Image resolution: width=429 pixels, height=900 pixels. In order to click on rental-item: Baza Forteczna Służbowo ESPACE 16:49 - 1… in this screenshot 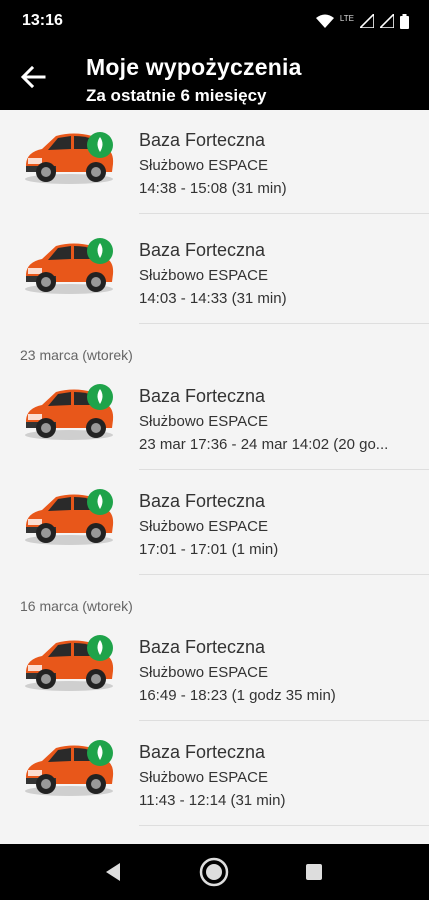, I will do `click(214, 669)`.